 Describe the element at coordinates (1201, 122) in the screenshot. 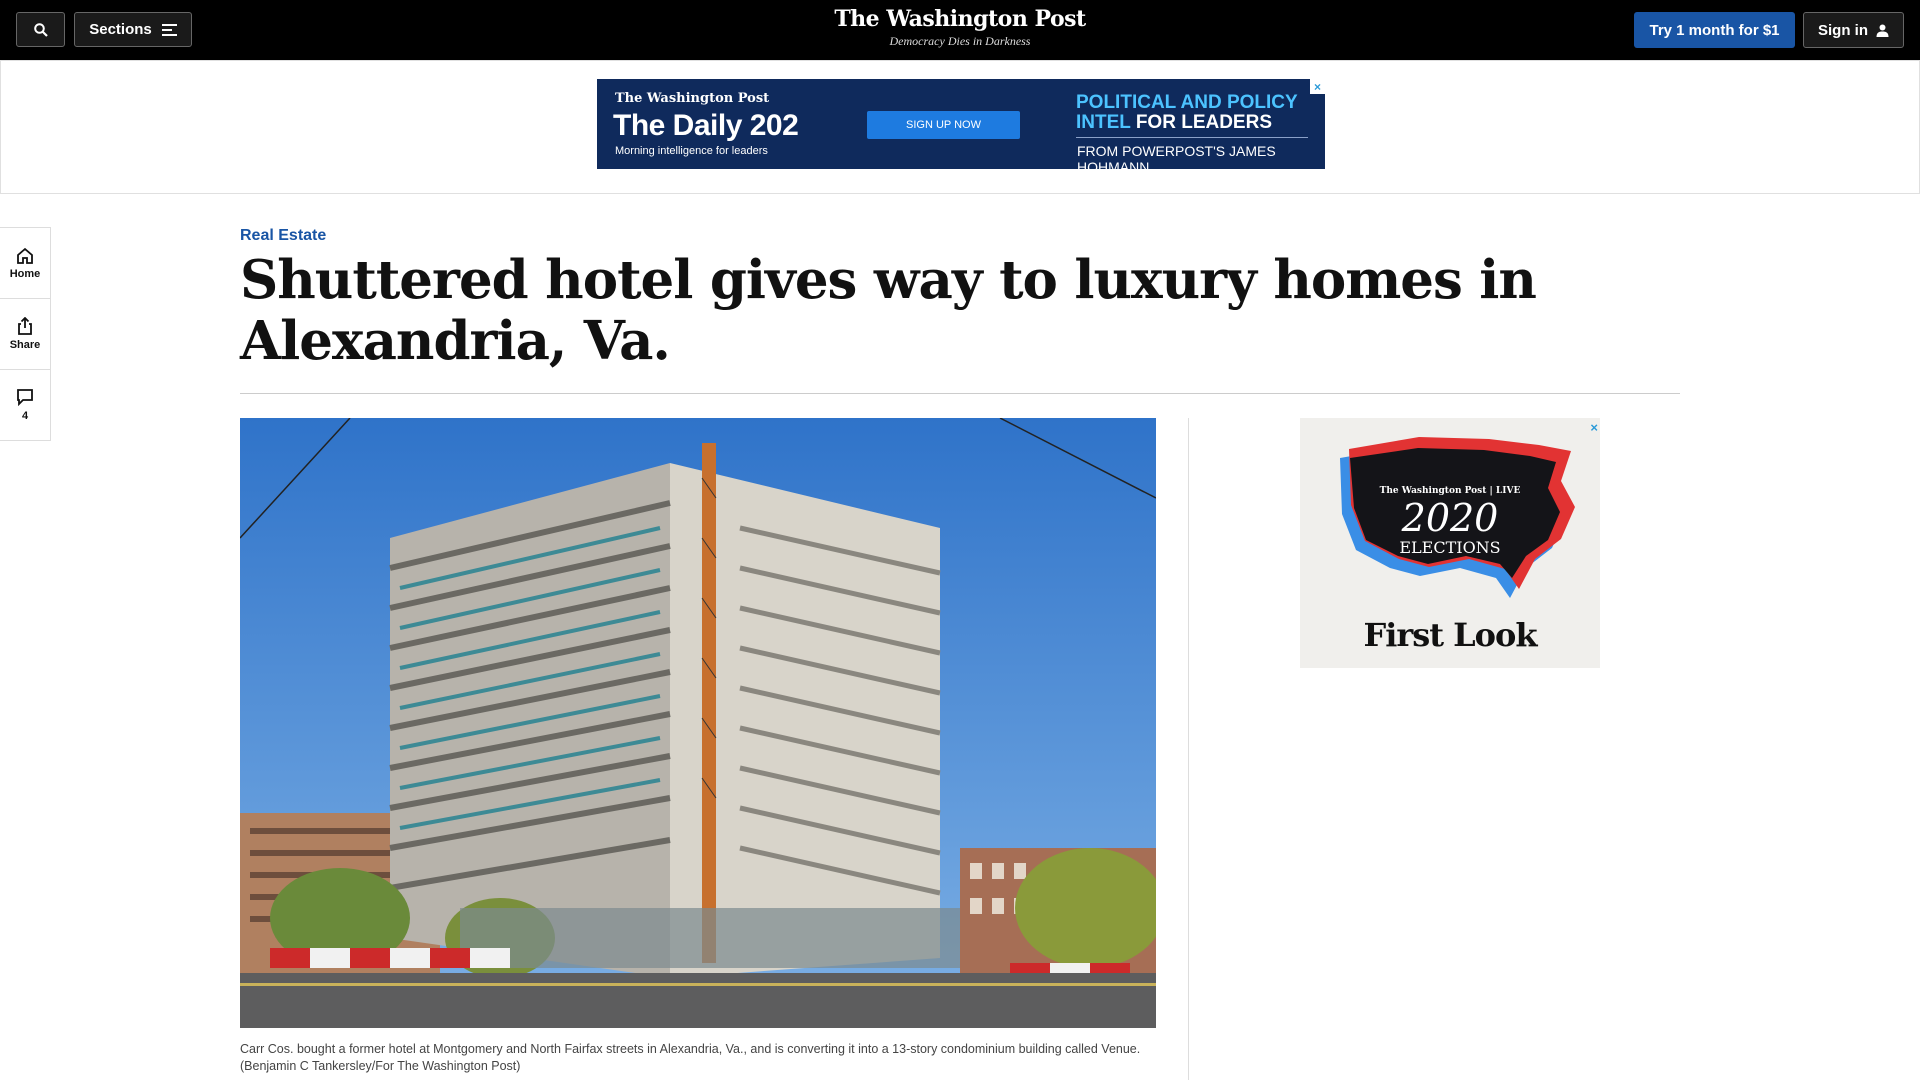

I see `ad-headline-rest: FOR LEADERS` at that location.